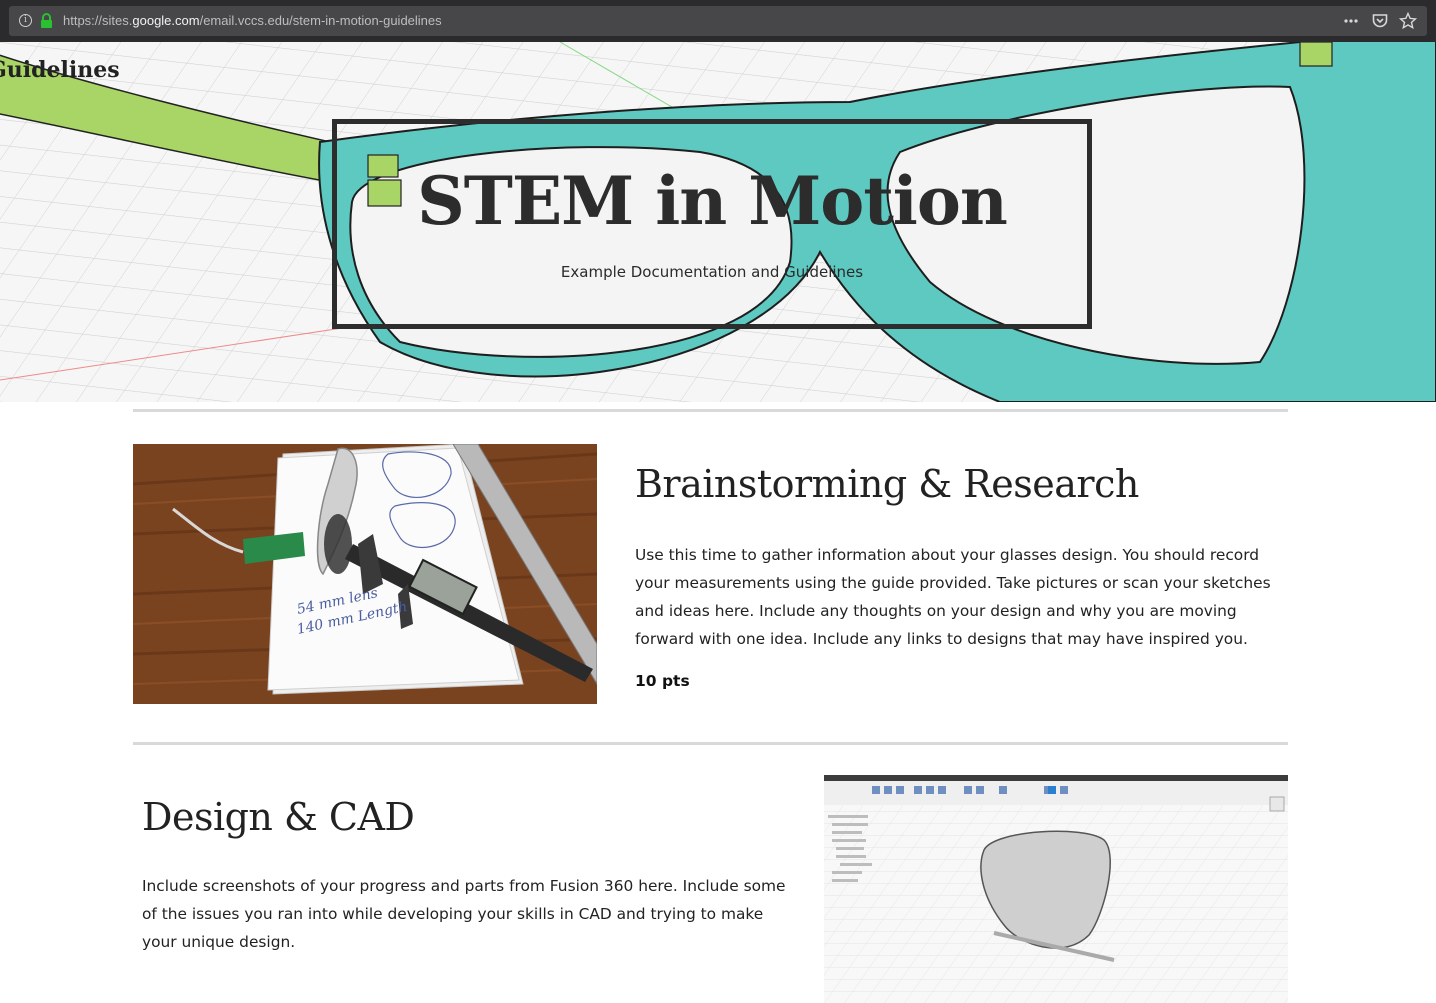 The image size is (1436, 1003). What do you see at coordinates (166, 20) in the screenshot?
I see `url-domain: google.com` at bounding box center [166, 20].